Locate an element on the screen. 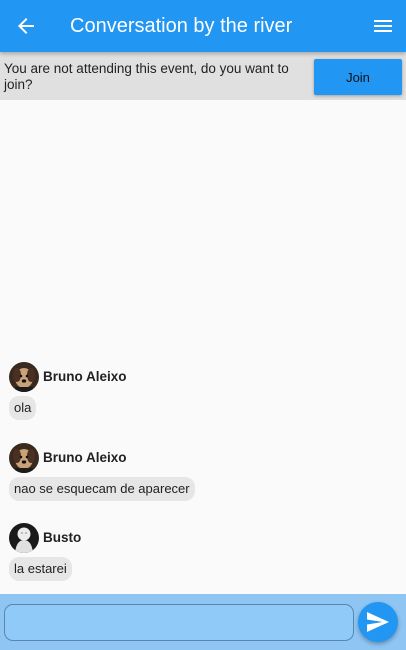  join-button: Join is located at coordinates (358, 77).